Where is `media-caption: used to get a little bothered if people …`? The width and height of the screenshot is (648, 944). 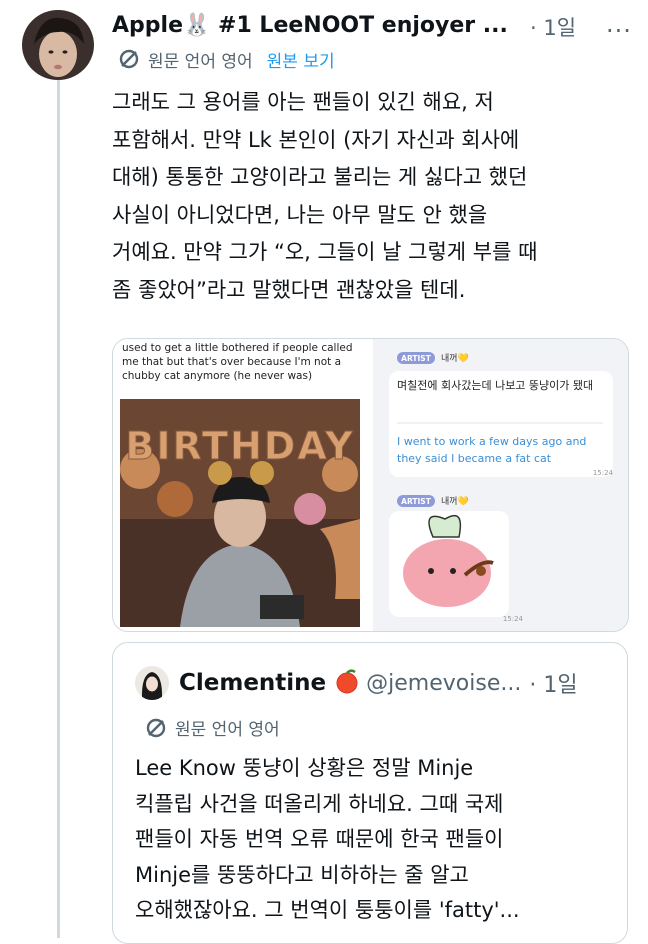
media-caption: used to get a little bothered if people … is located at coordinates (242, 362).